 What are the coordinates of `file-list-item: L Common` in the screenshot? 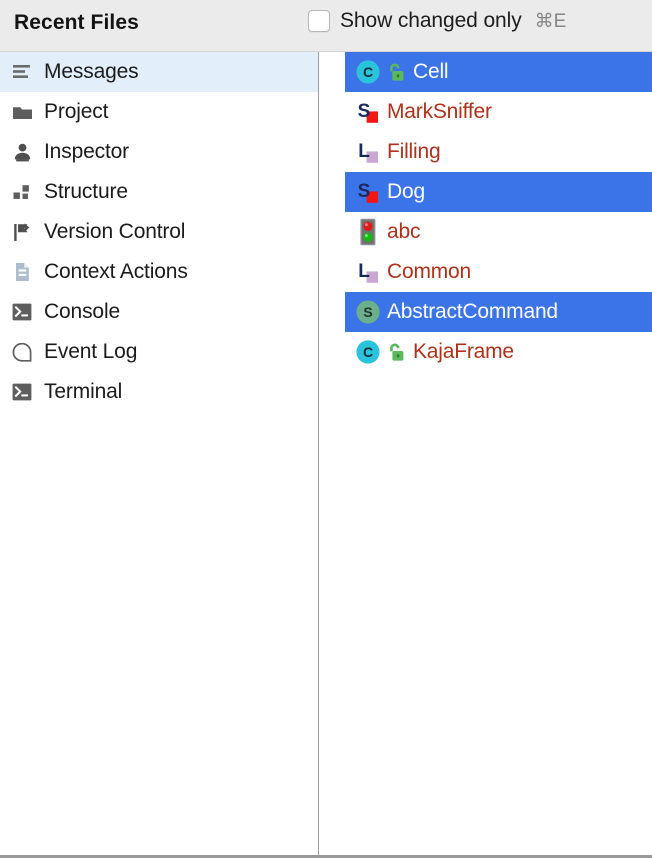 It's located at (498, 272).